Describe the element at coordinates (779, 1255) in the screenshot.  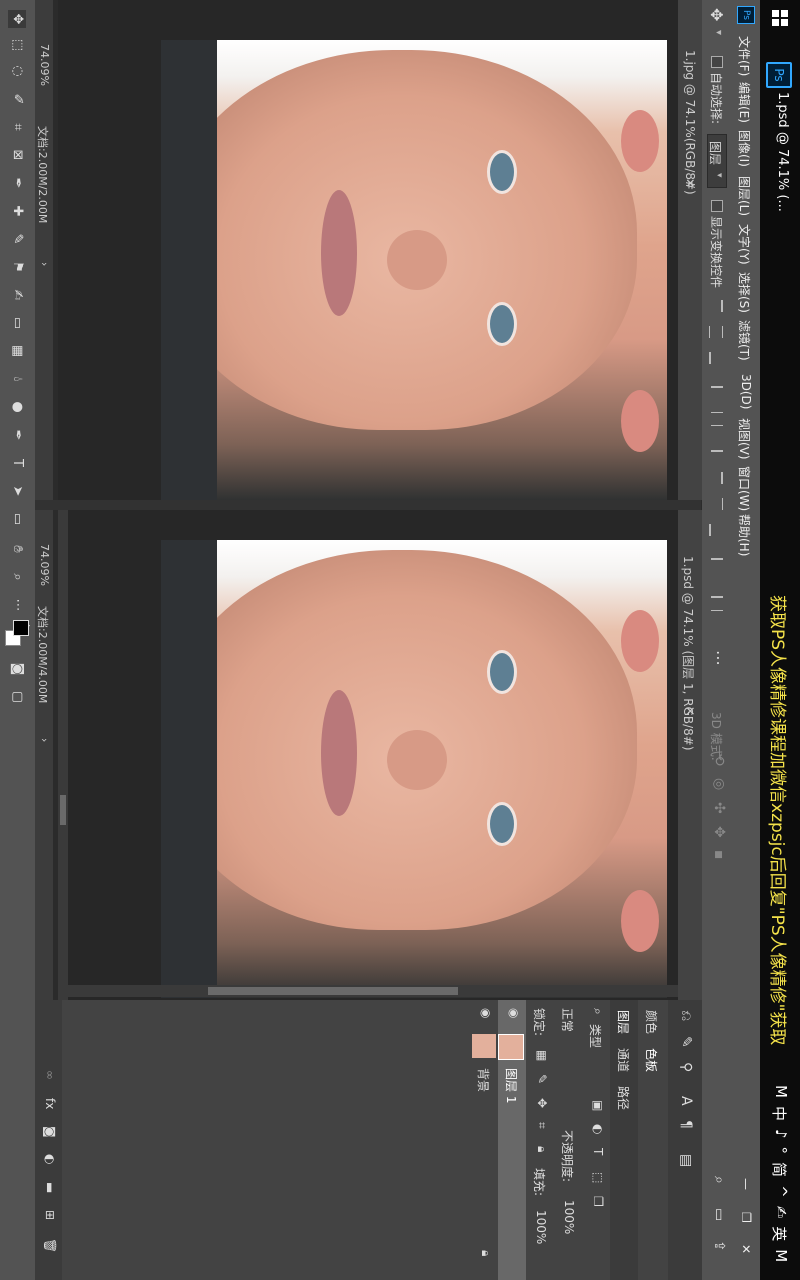
I see `tray-m-icon: M` at that location.